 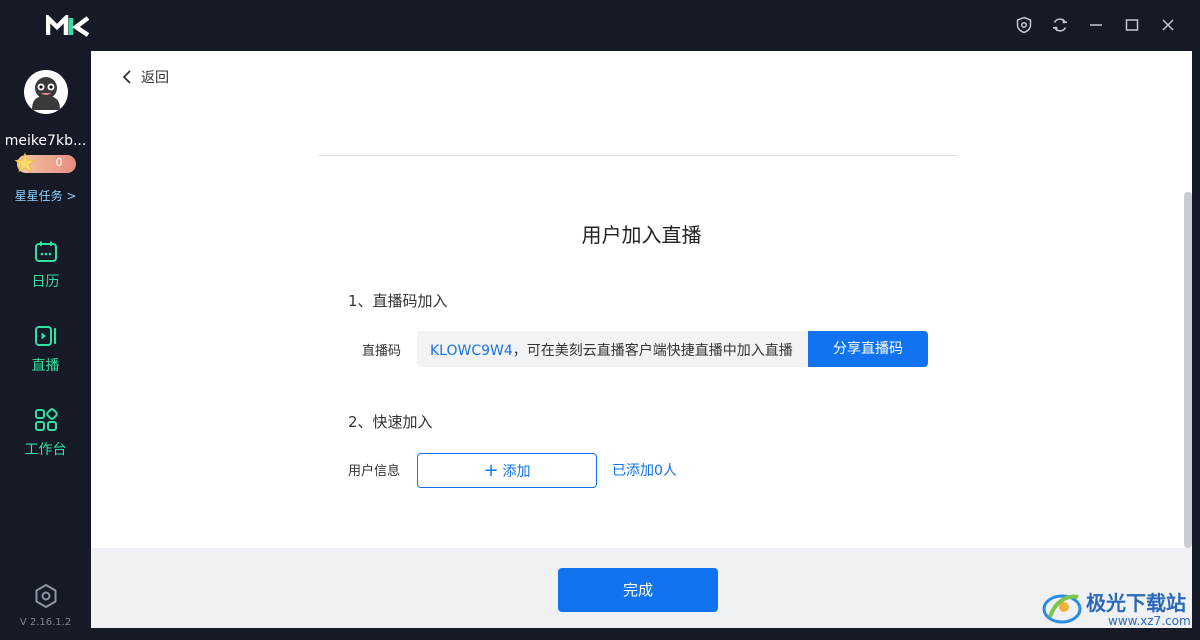 What do you see at coordinates (516, 471) in the screenshot?
I see `add-user-label: 添加` at bounding box center [516, 471].